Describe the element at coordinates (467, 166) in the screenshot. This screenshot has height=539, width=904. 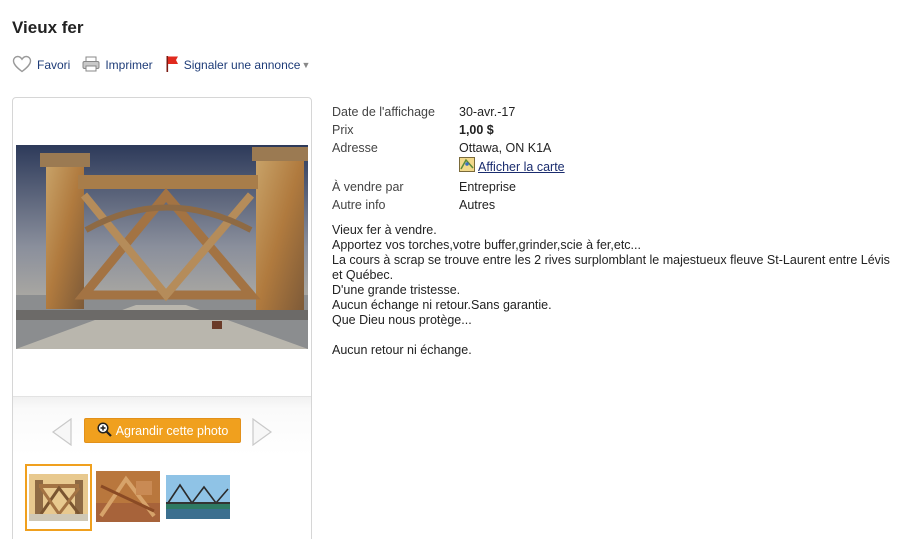
I see `map-icon` at that location.